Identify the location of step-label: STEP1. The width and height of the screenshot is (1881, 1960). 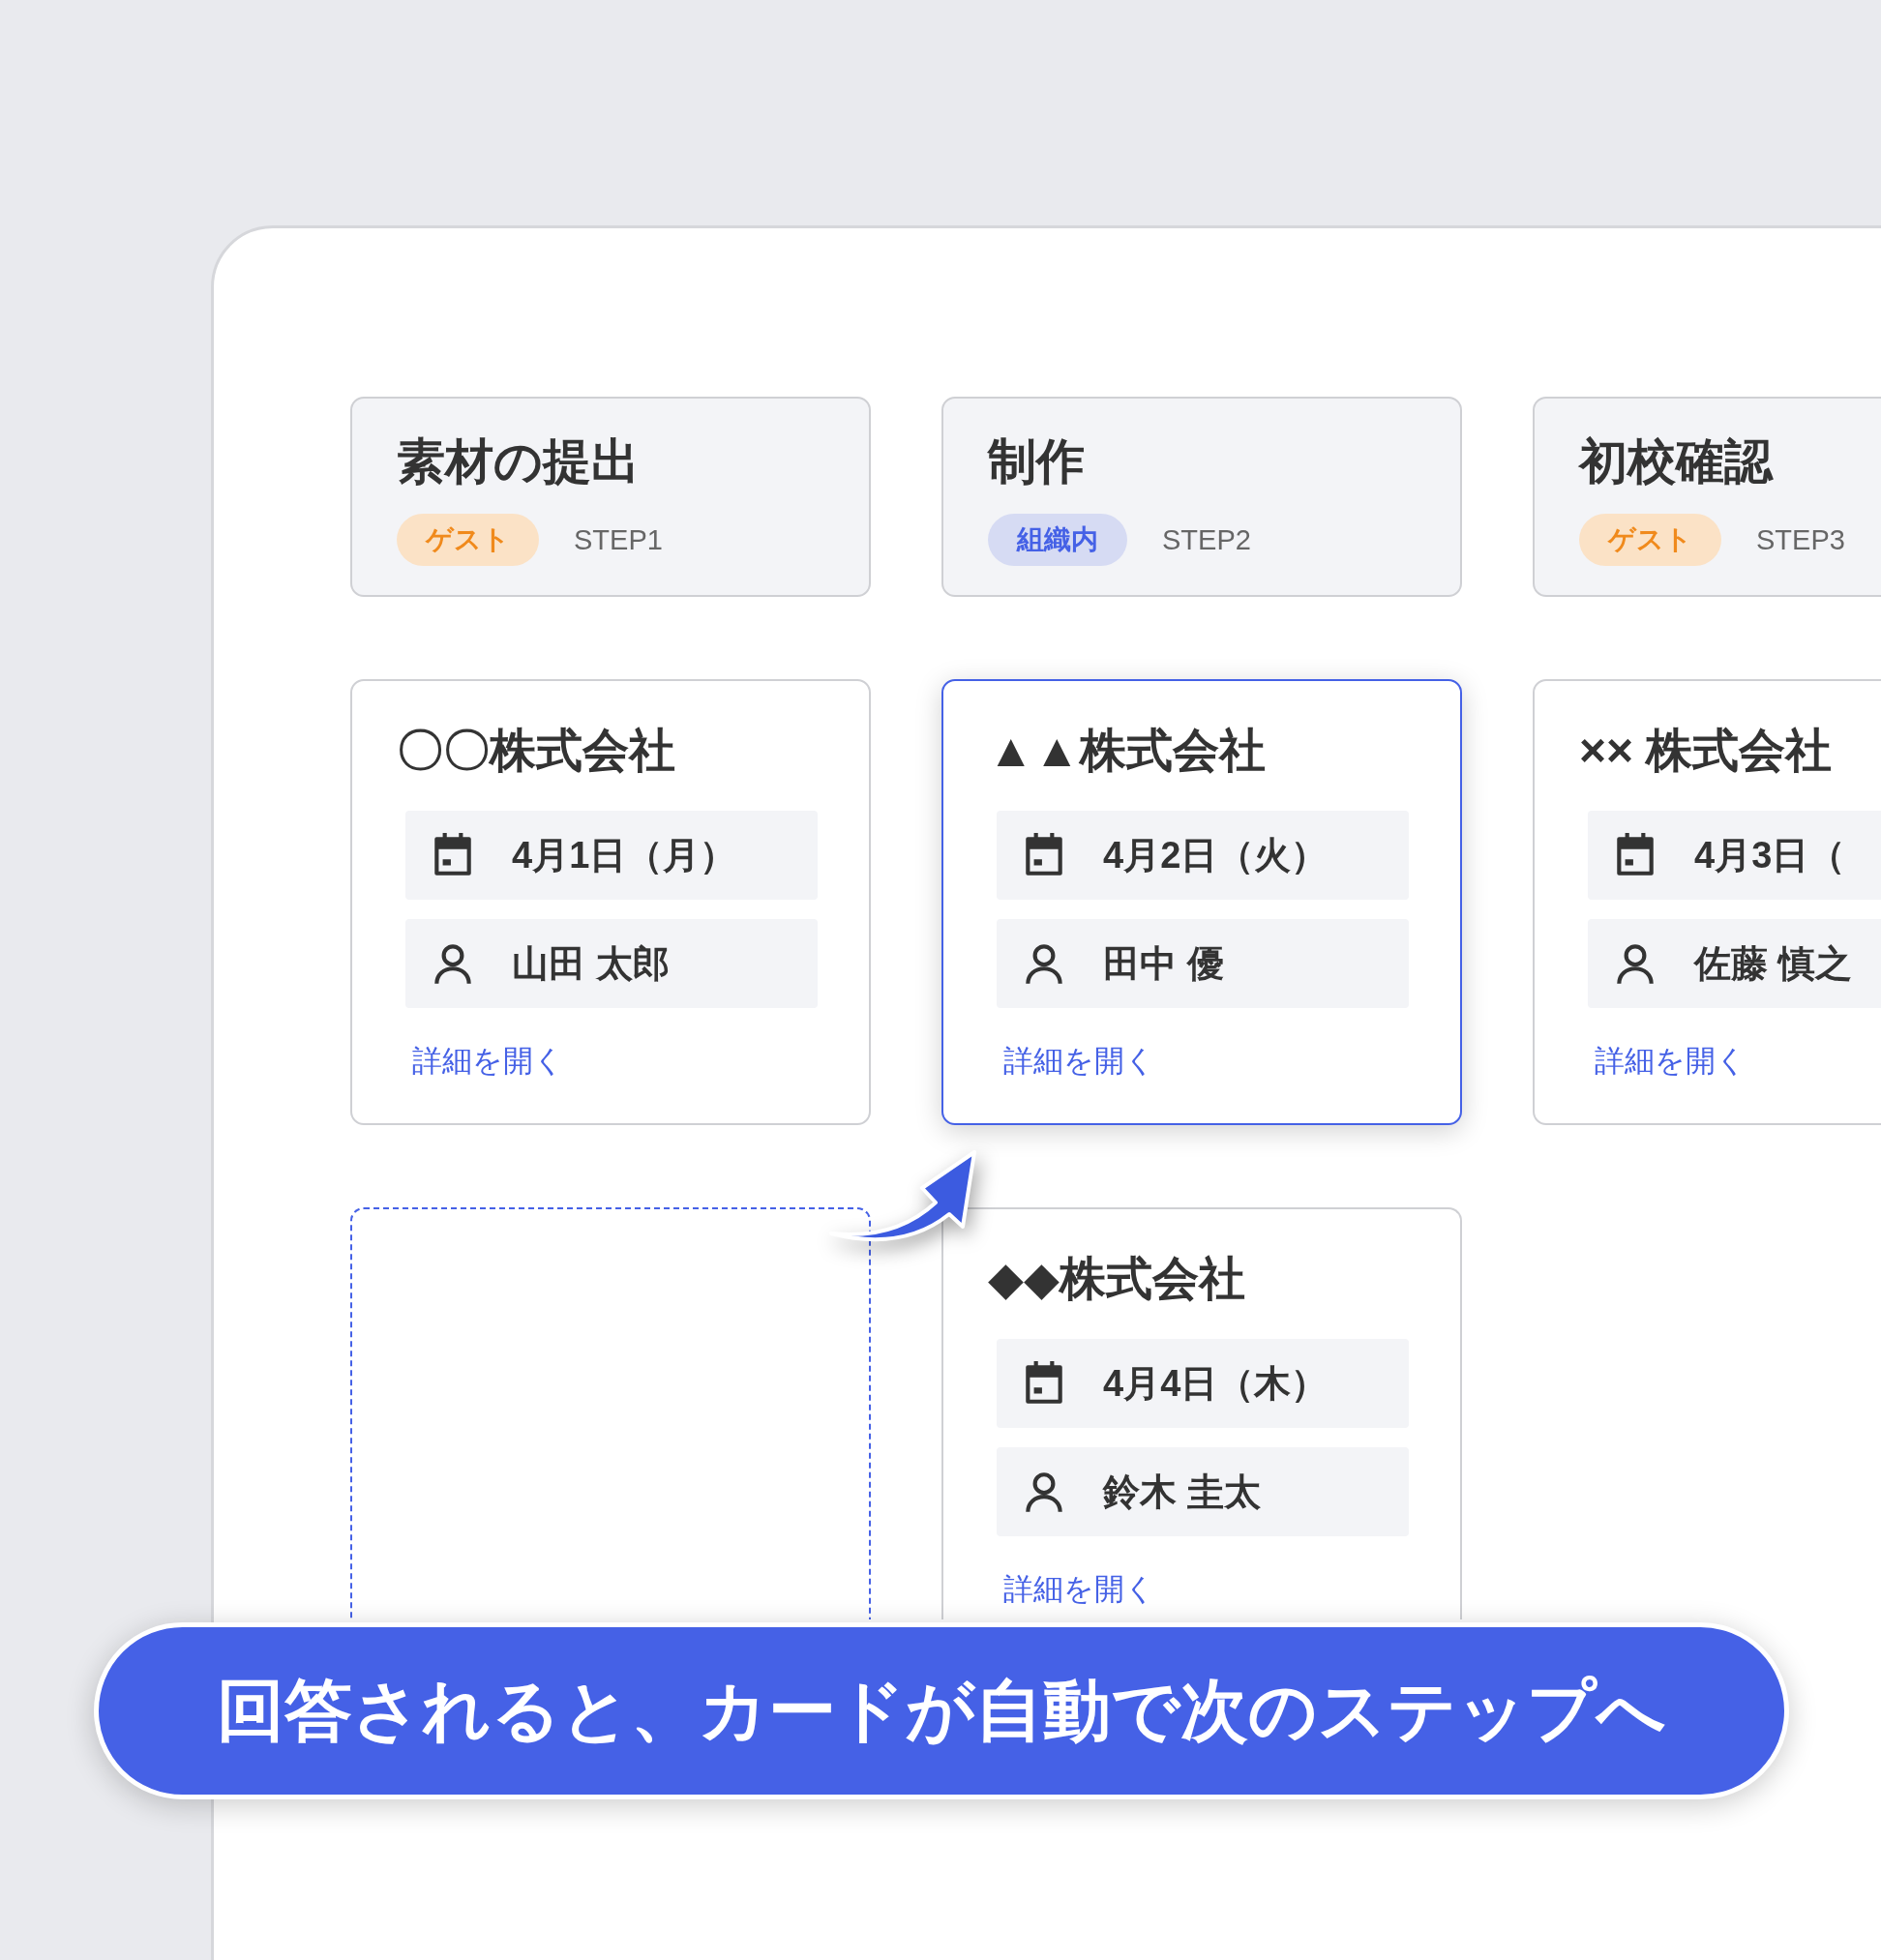
(619, 539).